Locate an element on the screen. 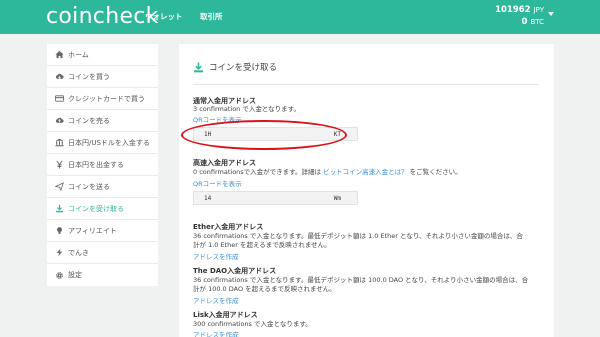 Image resolution: width=600 pixels, height=337 pixels. logo: coincheck is located at coordinates (102, 16).